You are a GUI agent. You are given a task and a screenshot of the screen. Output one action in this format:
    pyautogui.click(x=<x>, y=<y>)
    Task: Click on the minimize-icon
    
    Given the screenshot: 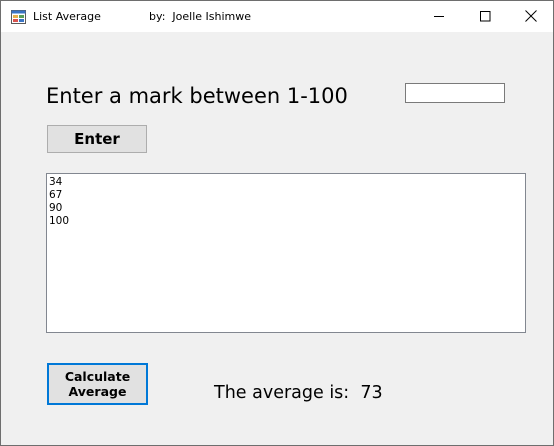 What is the action you would take?
    pyautogui.click(x=439, y=16)
    